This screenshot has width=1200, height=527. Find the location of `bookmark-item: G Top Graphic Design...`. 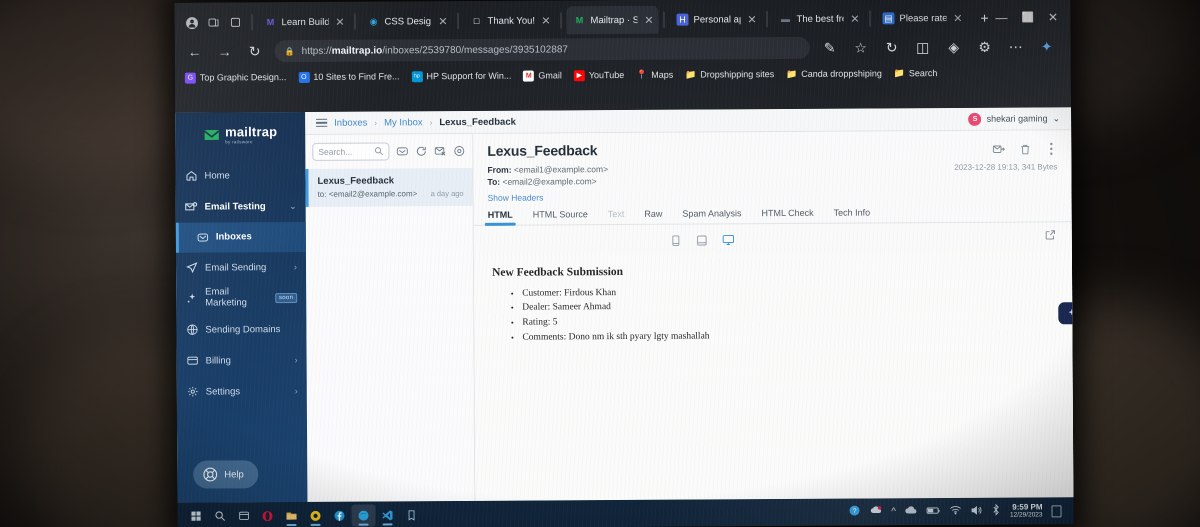

bookmark-item: G Top Graphic Design... is located at coordinates (235, 78).